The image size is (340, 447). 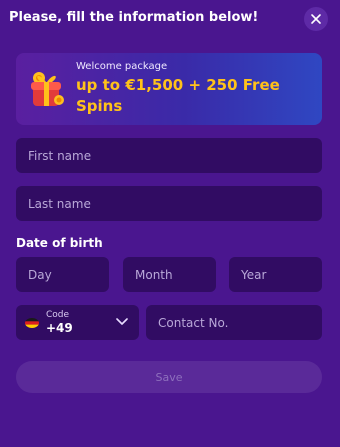 I want to click on contact-placeholder: Contact No., so click(x=193, y=322).